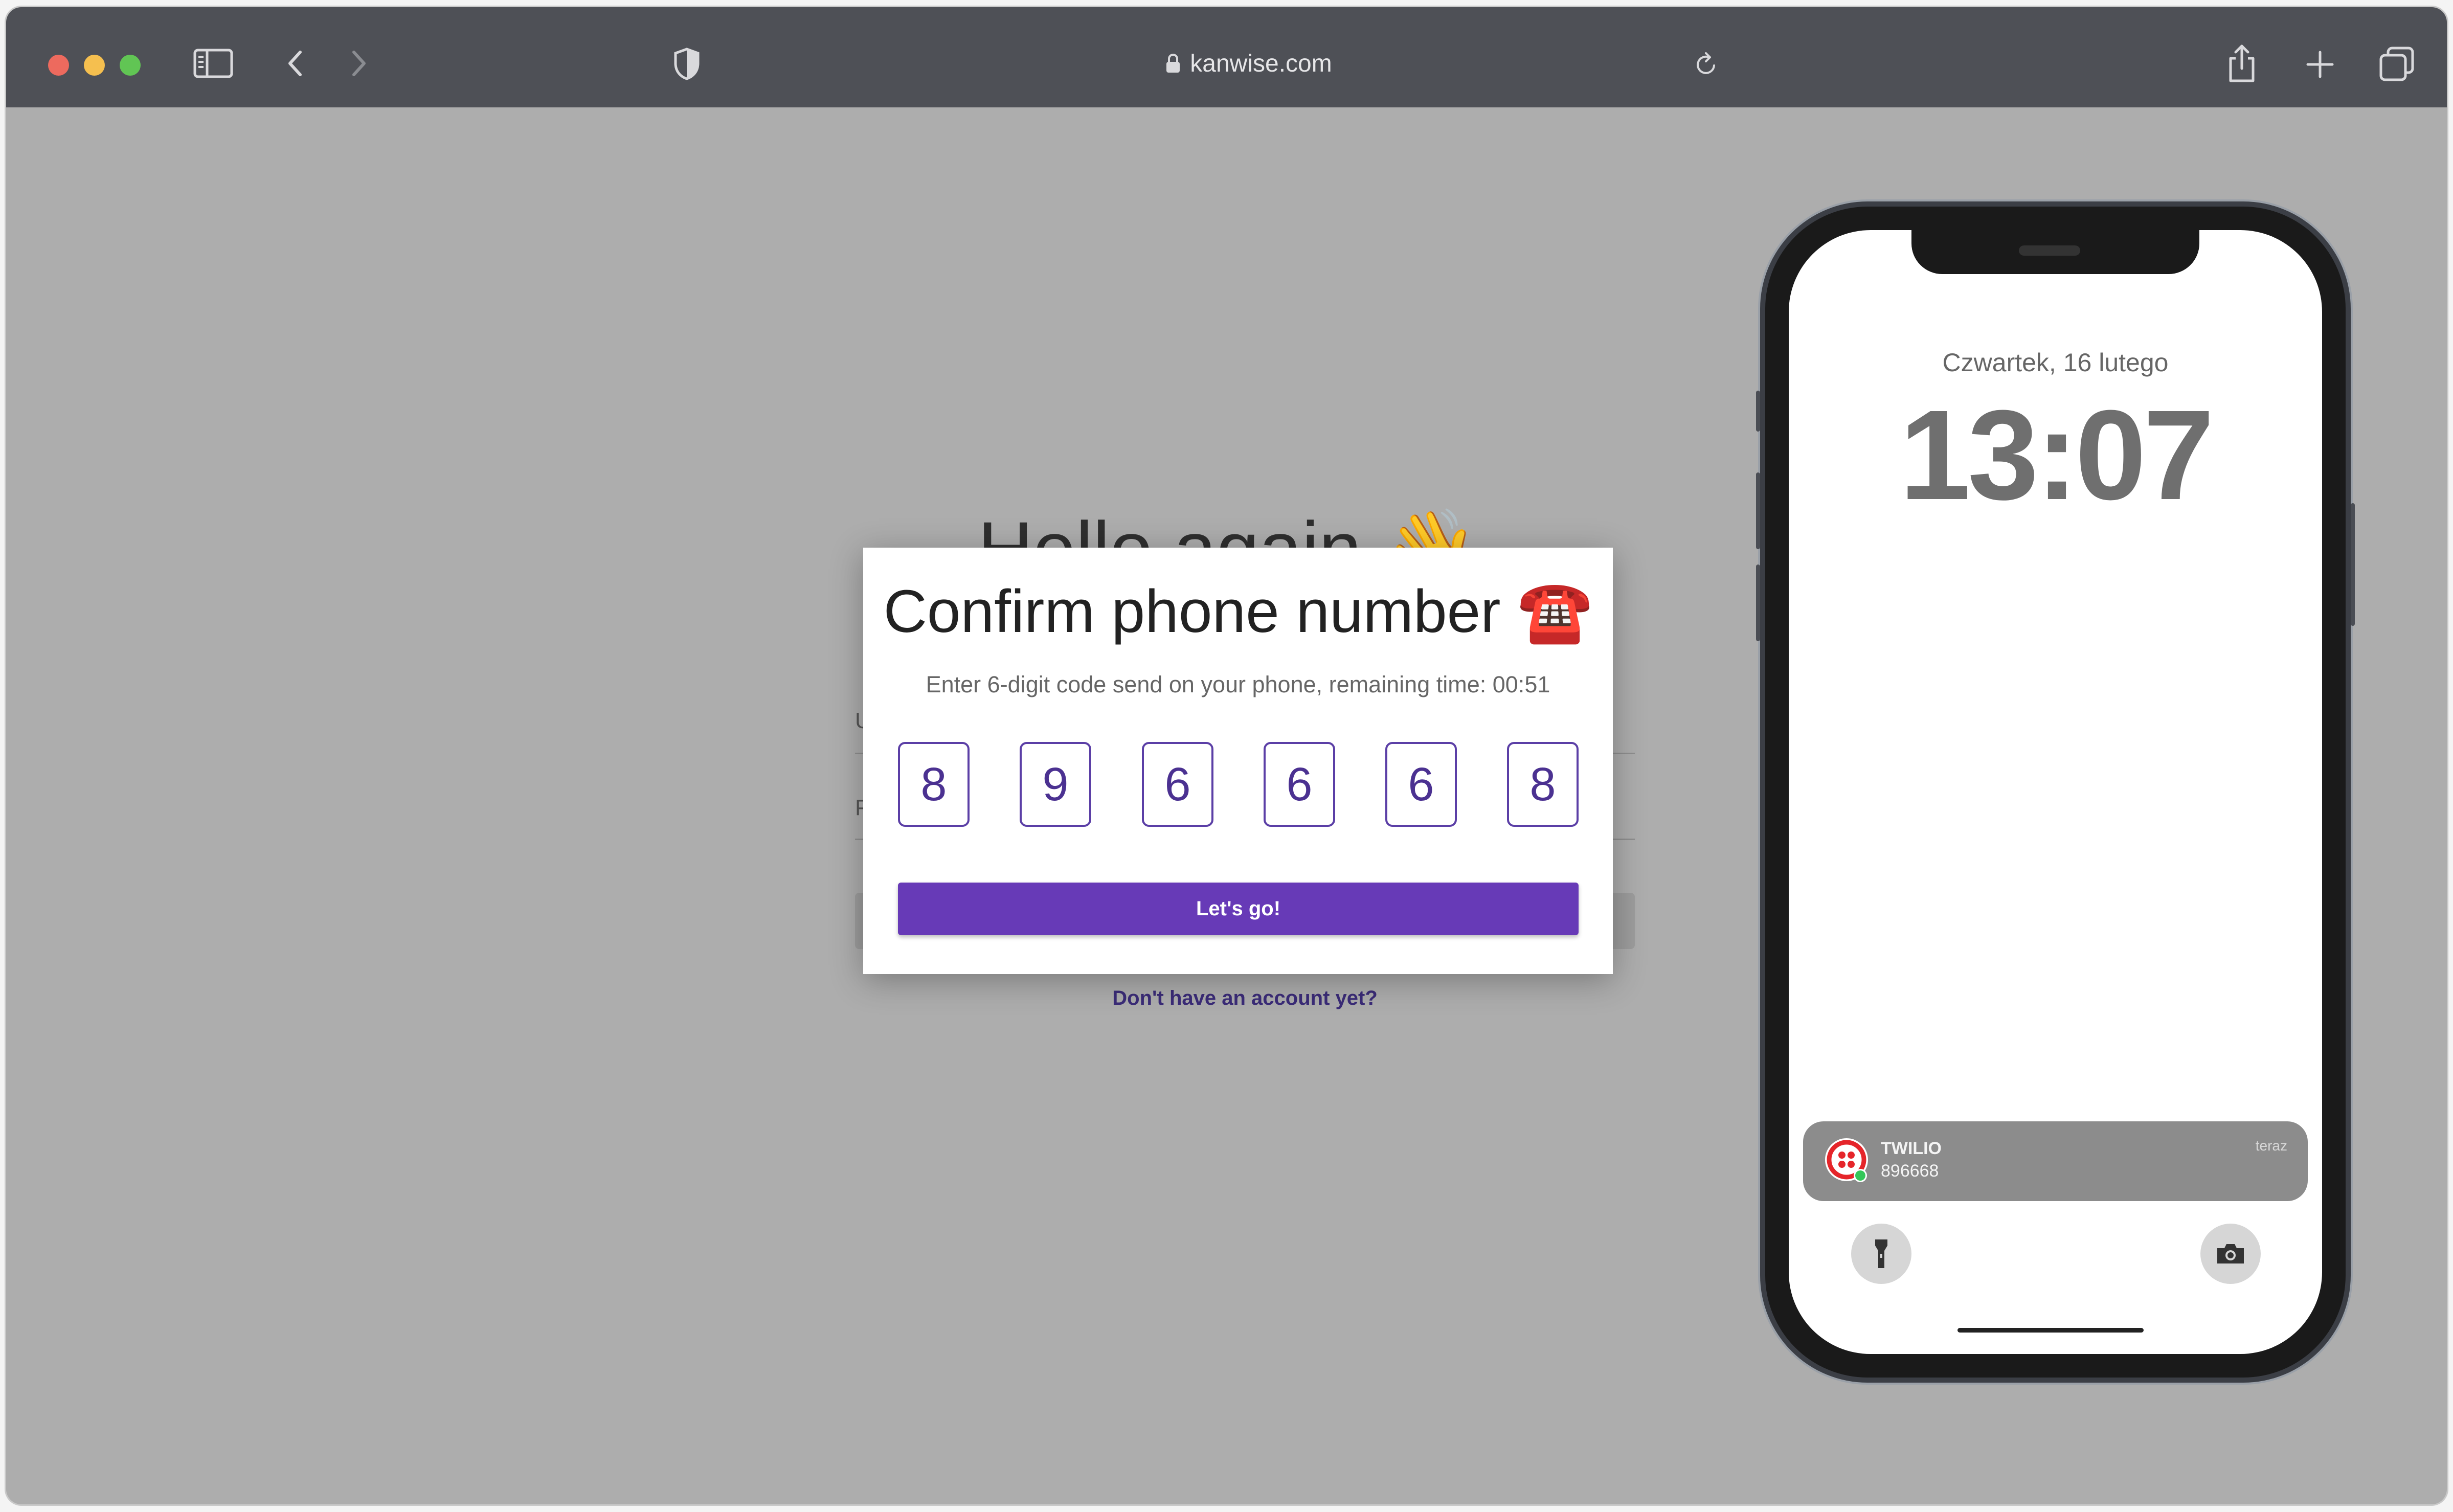 This screenshot has width=2453, height=1512. I want to click on flashlight-button, so click(1881, 1254).